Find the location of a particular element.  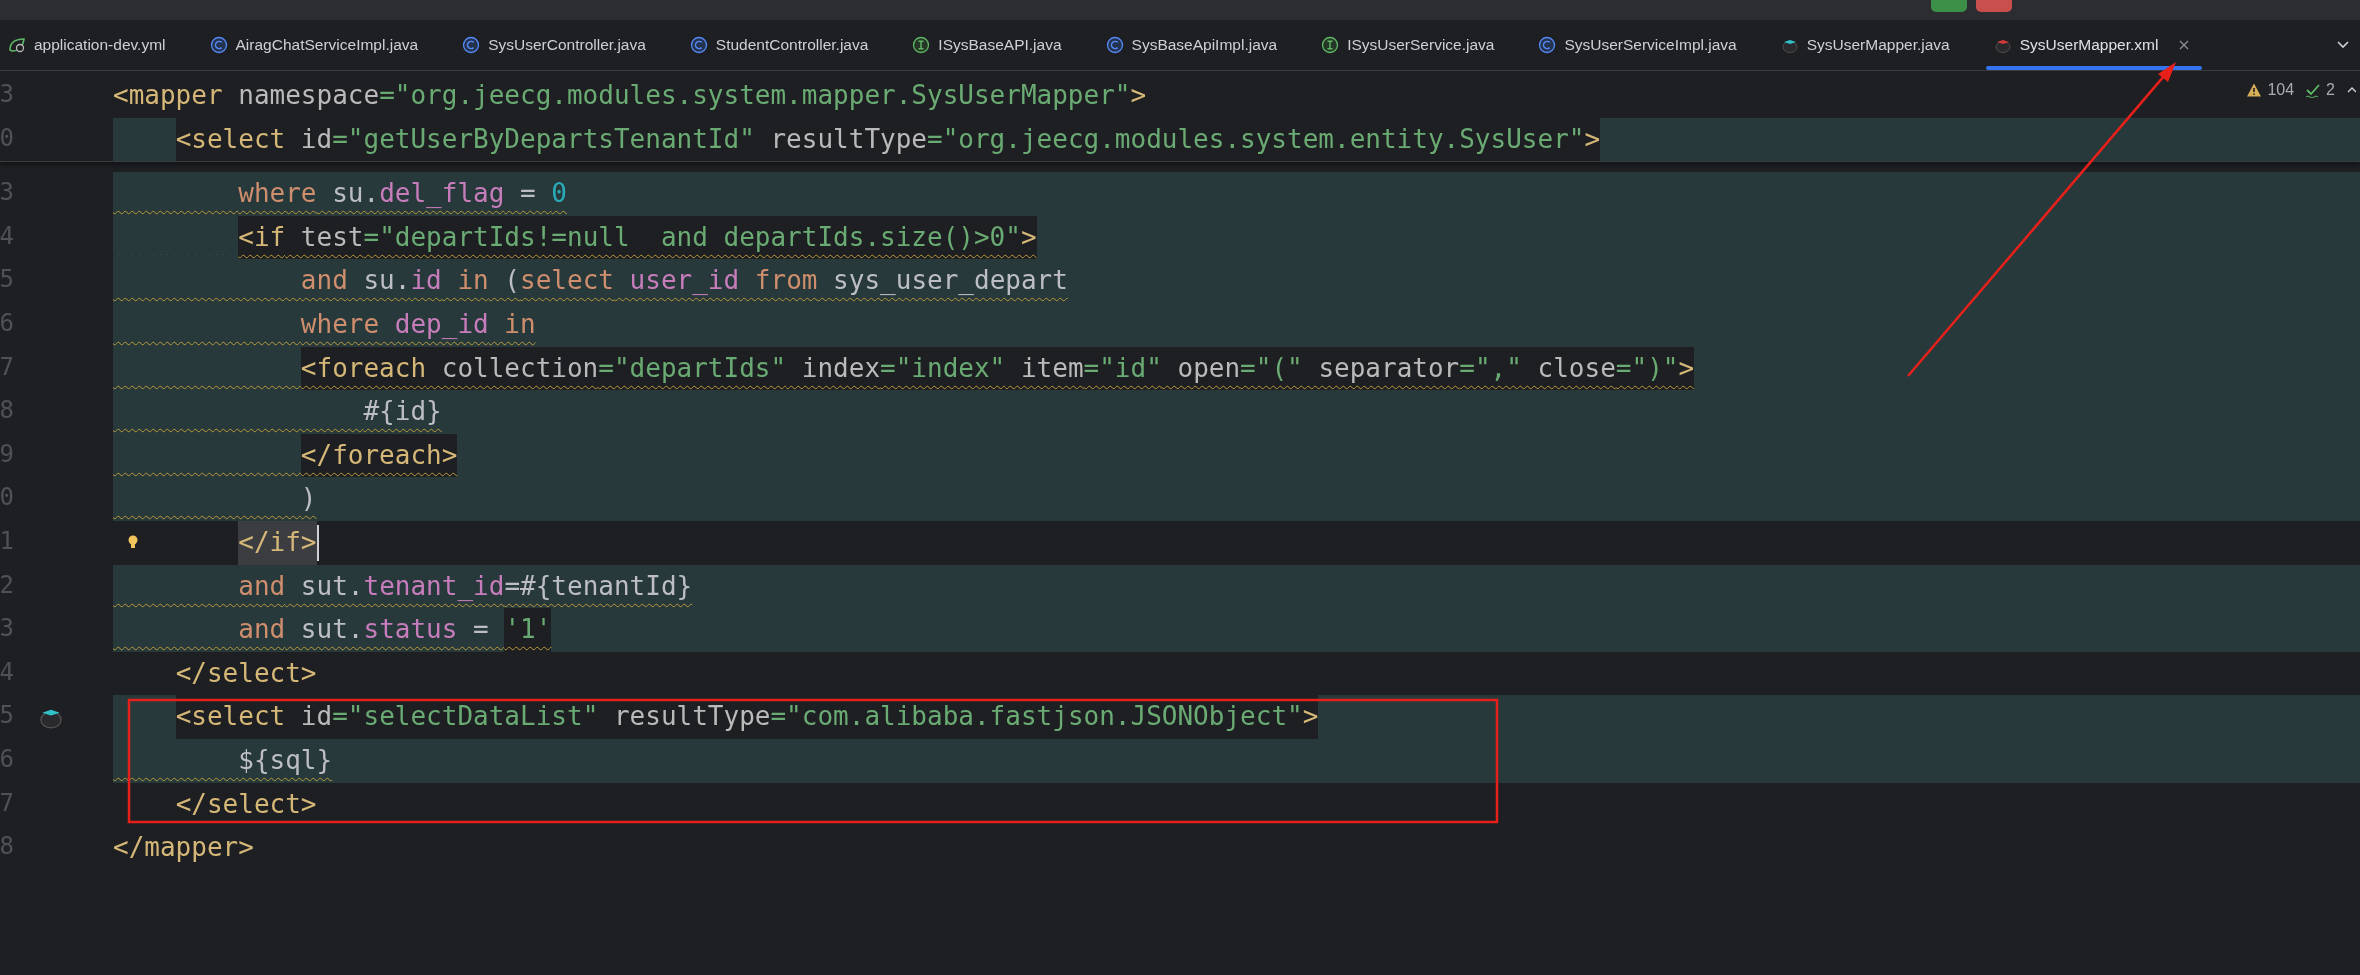

code-line: where su.del_flag = 0 is located at coordinates (402, 194).